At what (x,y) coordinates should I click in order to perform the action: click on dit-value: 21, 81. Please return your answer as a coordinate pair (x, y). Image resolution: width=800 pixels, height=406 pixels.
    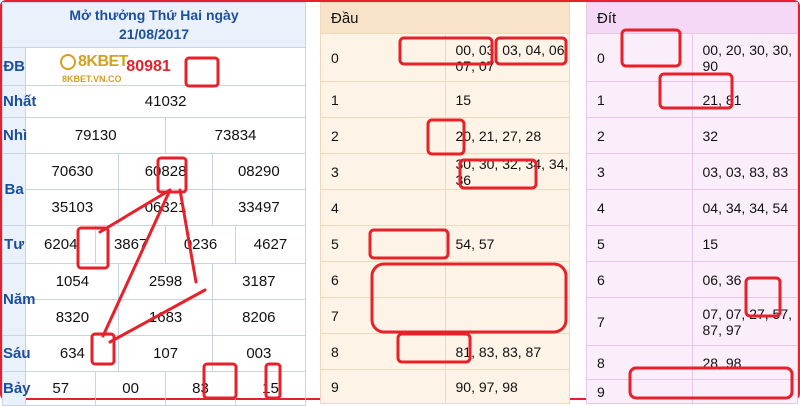
    Looking at the image, I should click on (744, 99).